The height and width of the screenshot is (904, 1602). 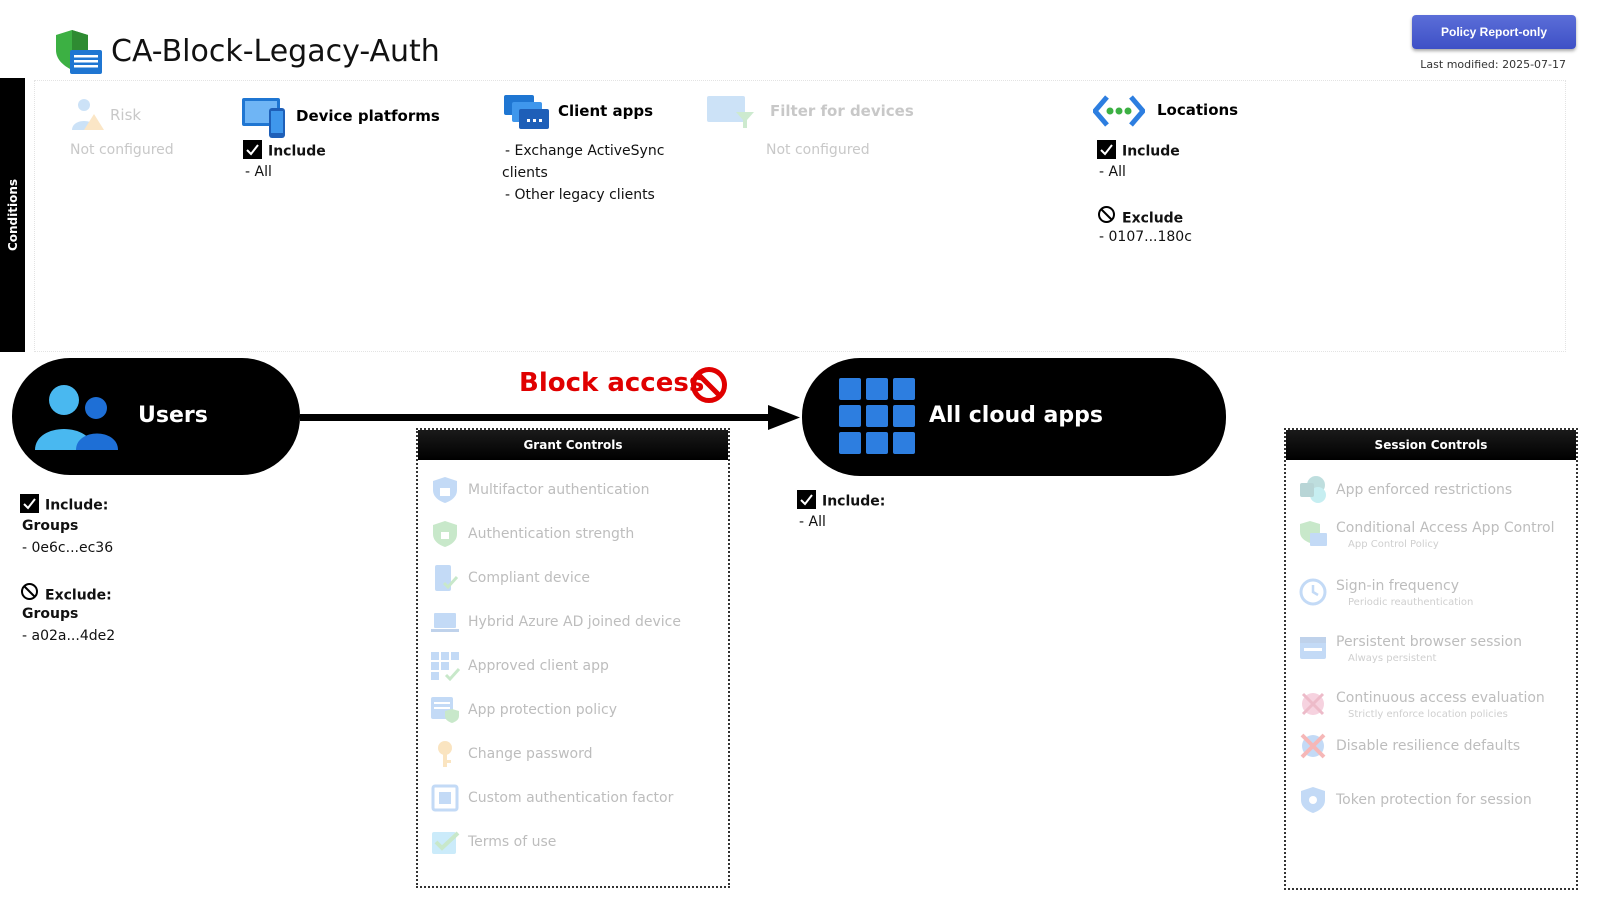 I want to click on grant-control-compliant-device: Compliant device, so click(x=510, y=578).